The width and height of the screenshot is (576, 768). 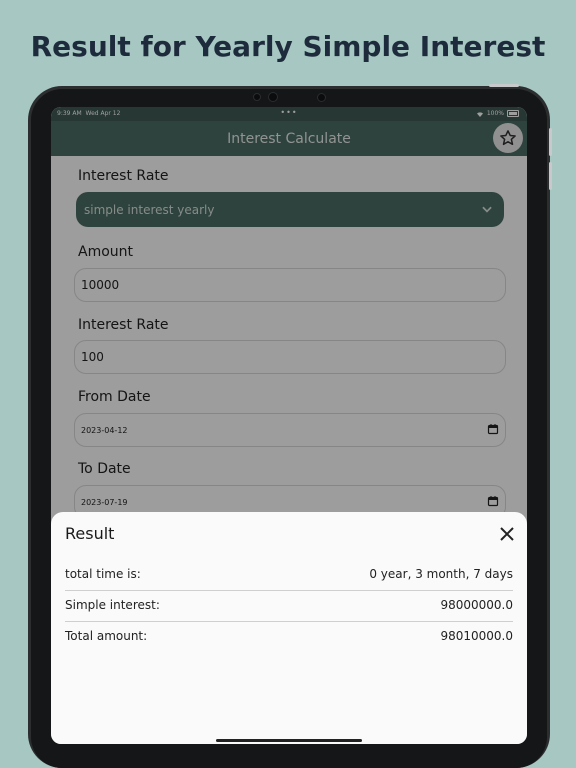 What do you see at coordinates (289, 740) in the screenshot?
I see `home-indicator` at bounding box center [289, 740].